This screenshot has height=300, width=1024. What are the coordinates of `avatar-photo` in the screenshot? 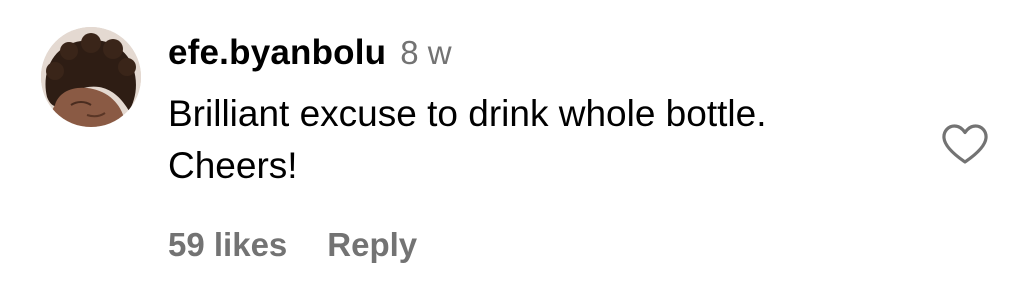 It's located at (91, 77).